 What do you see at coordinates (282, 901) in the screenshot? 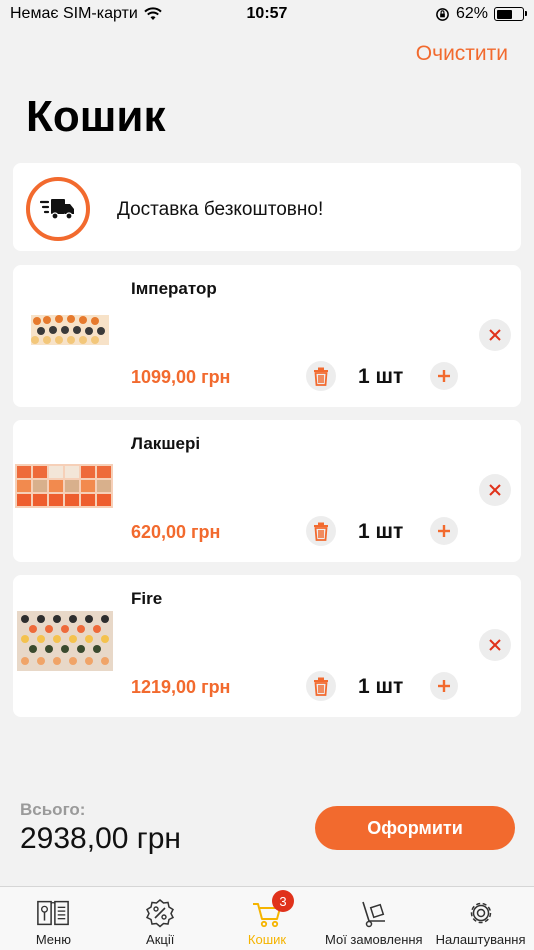
I see `cart-count-badge: 3` at bounding box center [282, 901].